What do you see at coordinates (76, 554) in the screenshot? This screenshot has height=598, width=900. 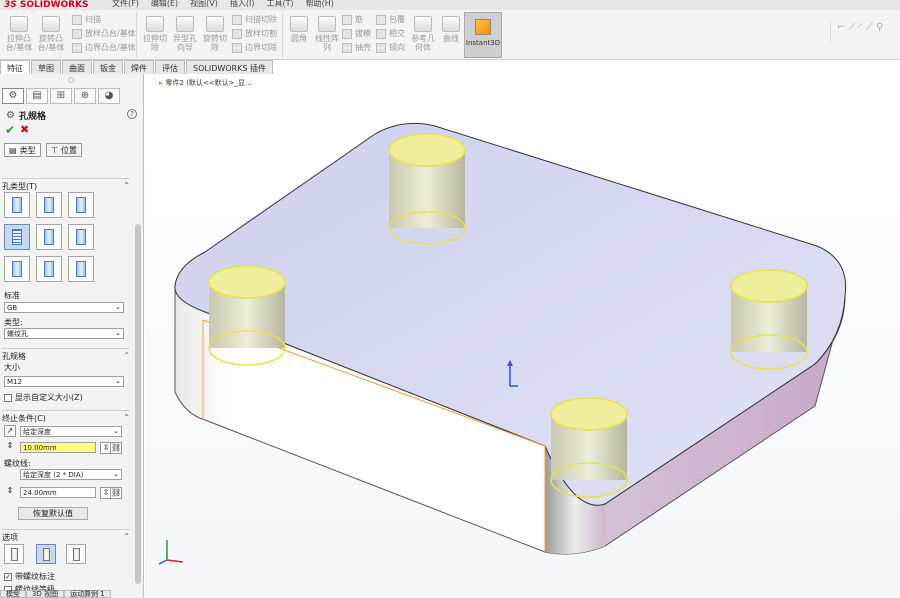 I see `thread-display-button` at bounding box center [76, 554].